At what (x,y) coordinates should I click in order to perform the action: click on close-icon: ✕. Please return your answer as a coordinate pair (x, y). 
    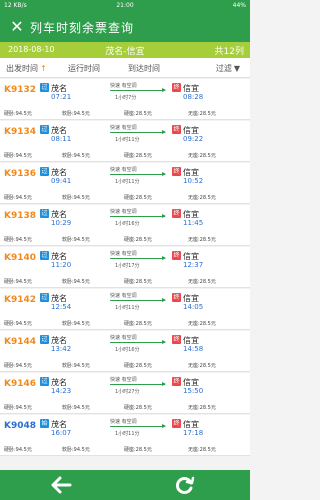
    Looking at the image, I should click on (17, 27).